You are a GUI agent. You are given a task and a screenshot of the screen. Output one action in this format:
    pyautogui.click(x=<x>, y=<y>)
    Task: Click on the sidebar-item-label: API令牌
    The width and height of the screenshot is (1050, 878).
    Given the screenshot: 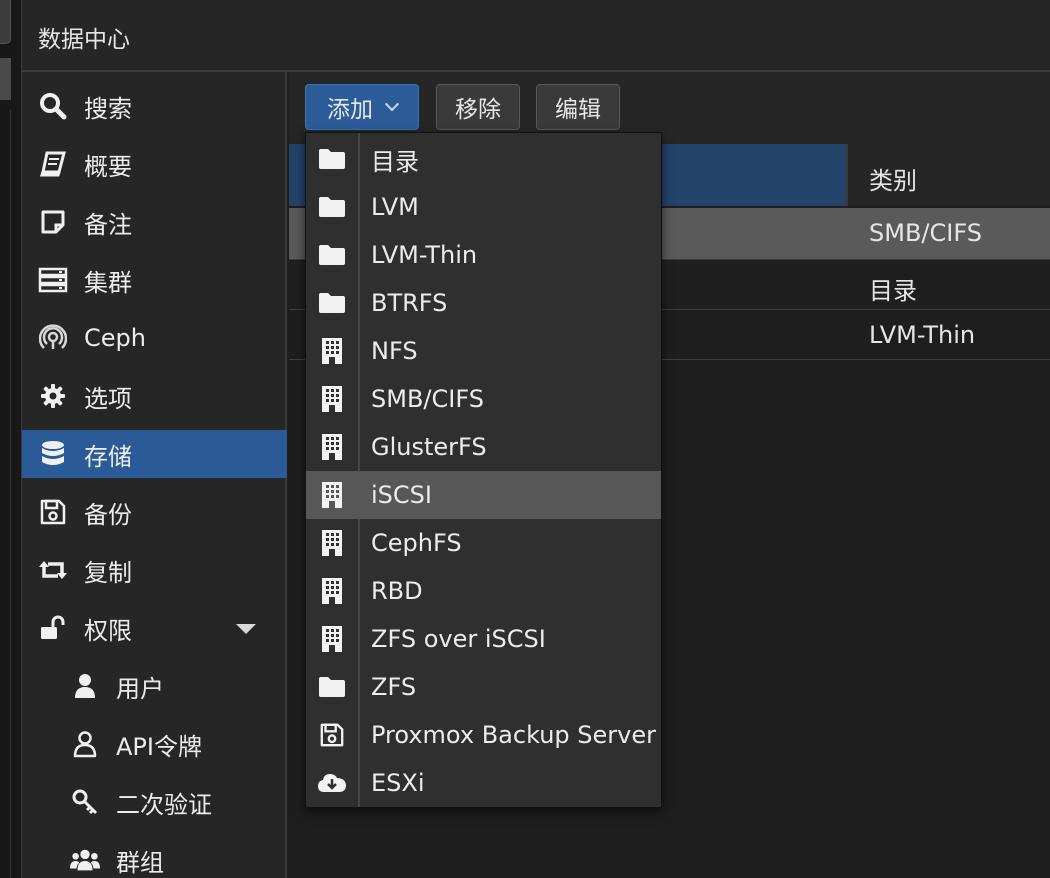 What is the action you would take?
    pyautogui.click(x=159, y=746)
    